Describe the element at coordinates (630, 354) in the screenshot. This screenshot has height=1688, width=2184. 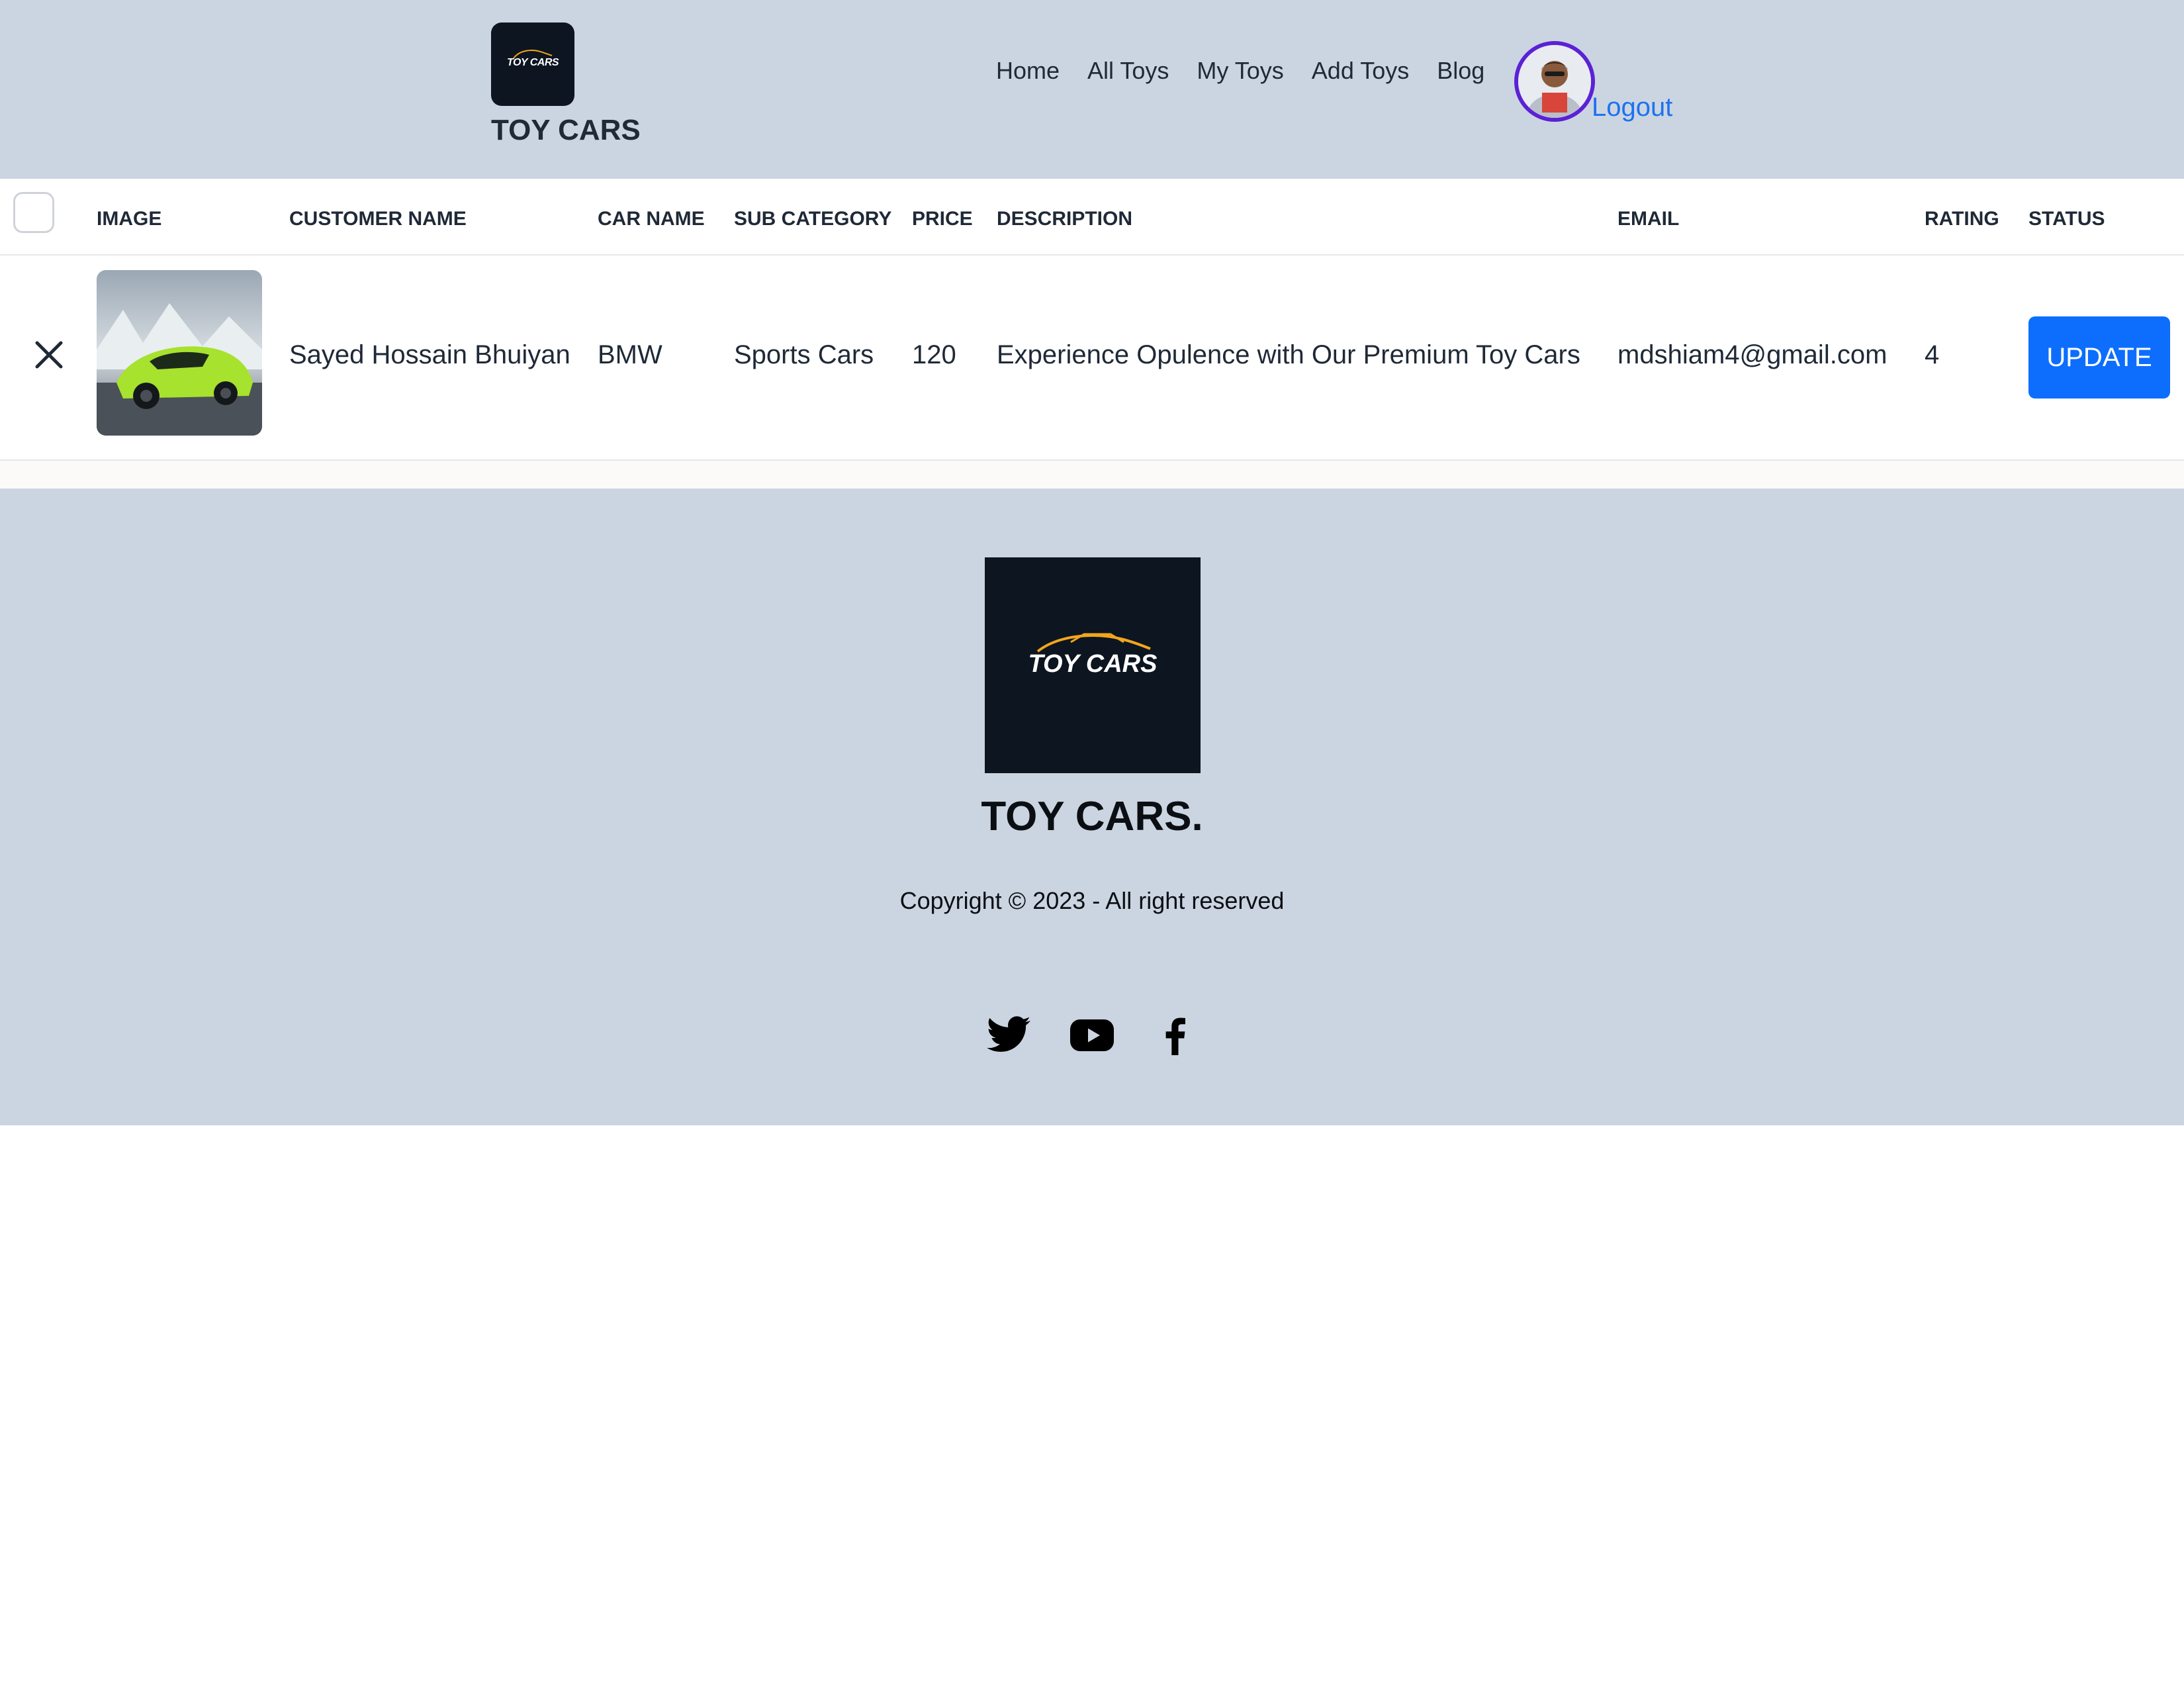
I see `cell-car-name: BMW` at that location.